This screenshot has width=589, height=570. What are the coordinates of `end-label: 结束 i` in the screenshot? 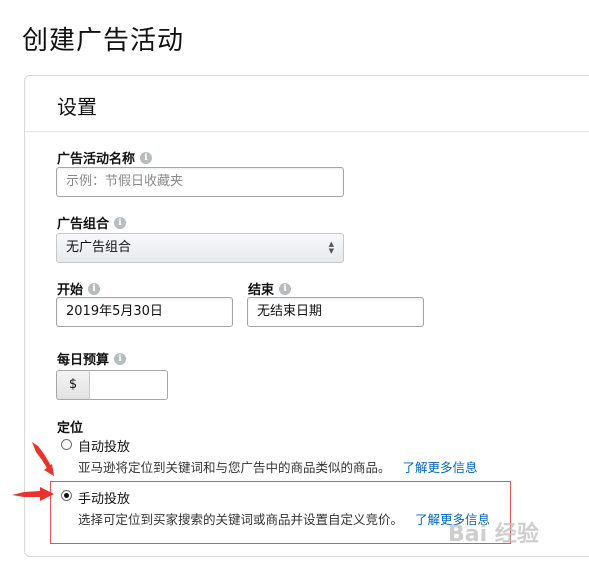 It's located at (270, 288).